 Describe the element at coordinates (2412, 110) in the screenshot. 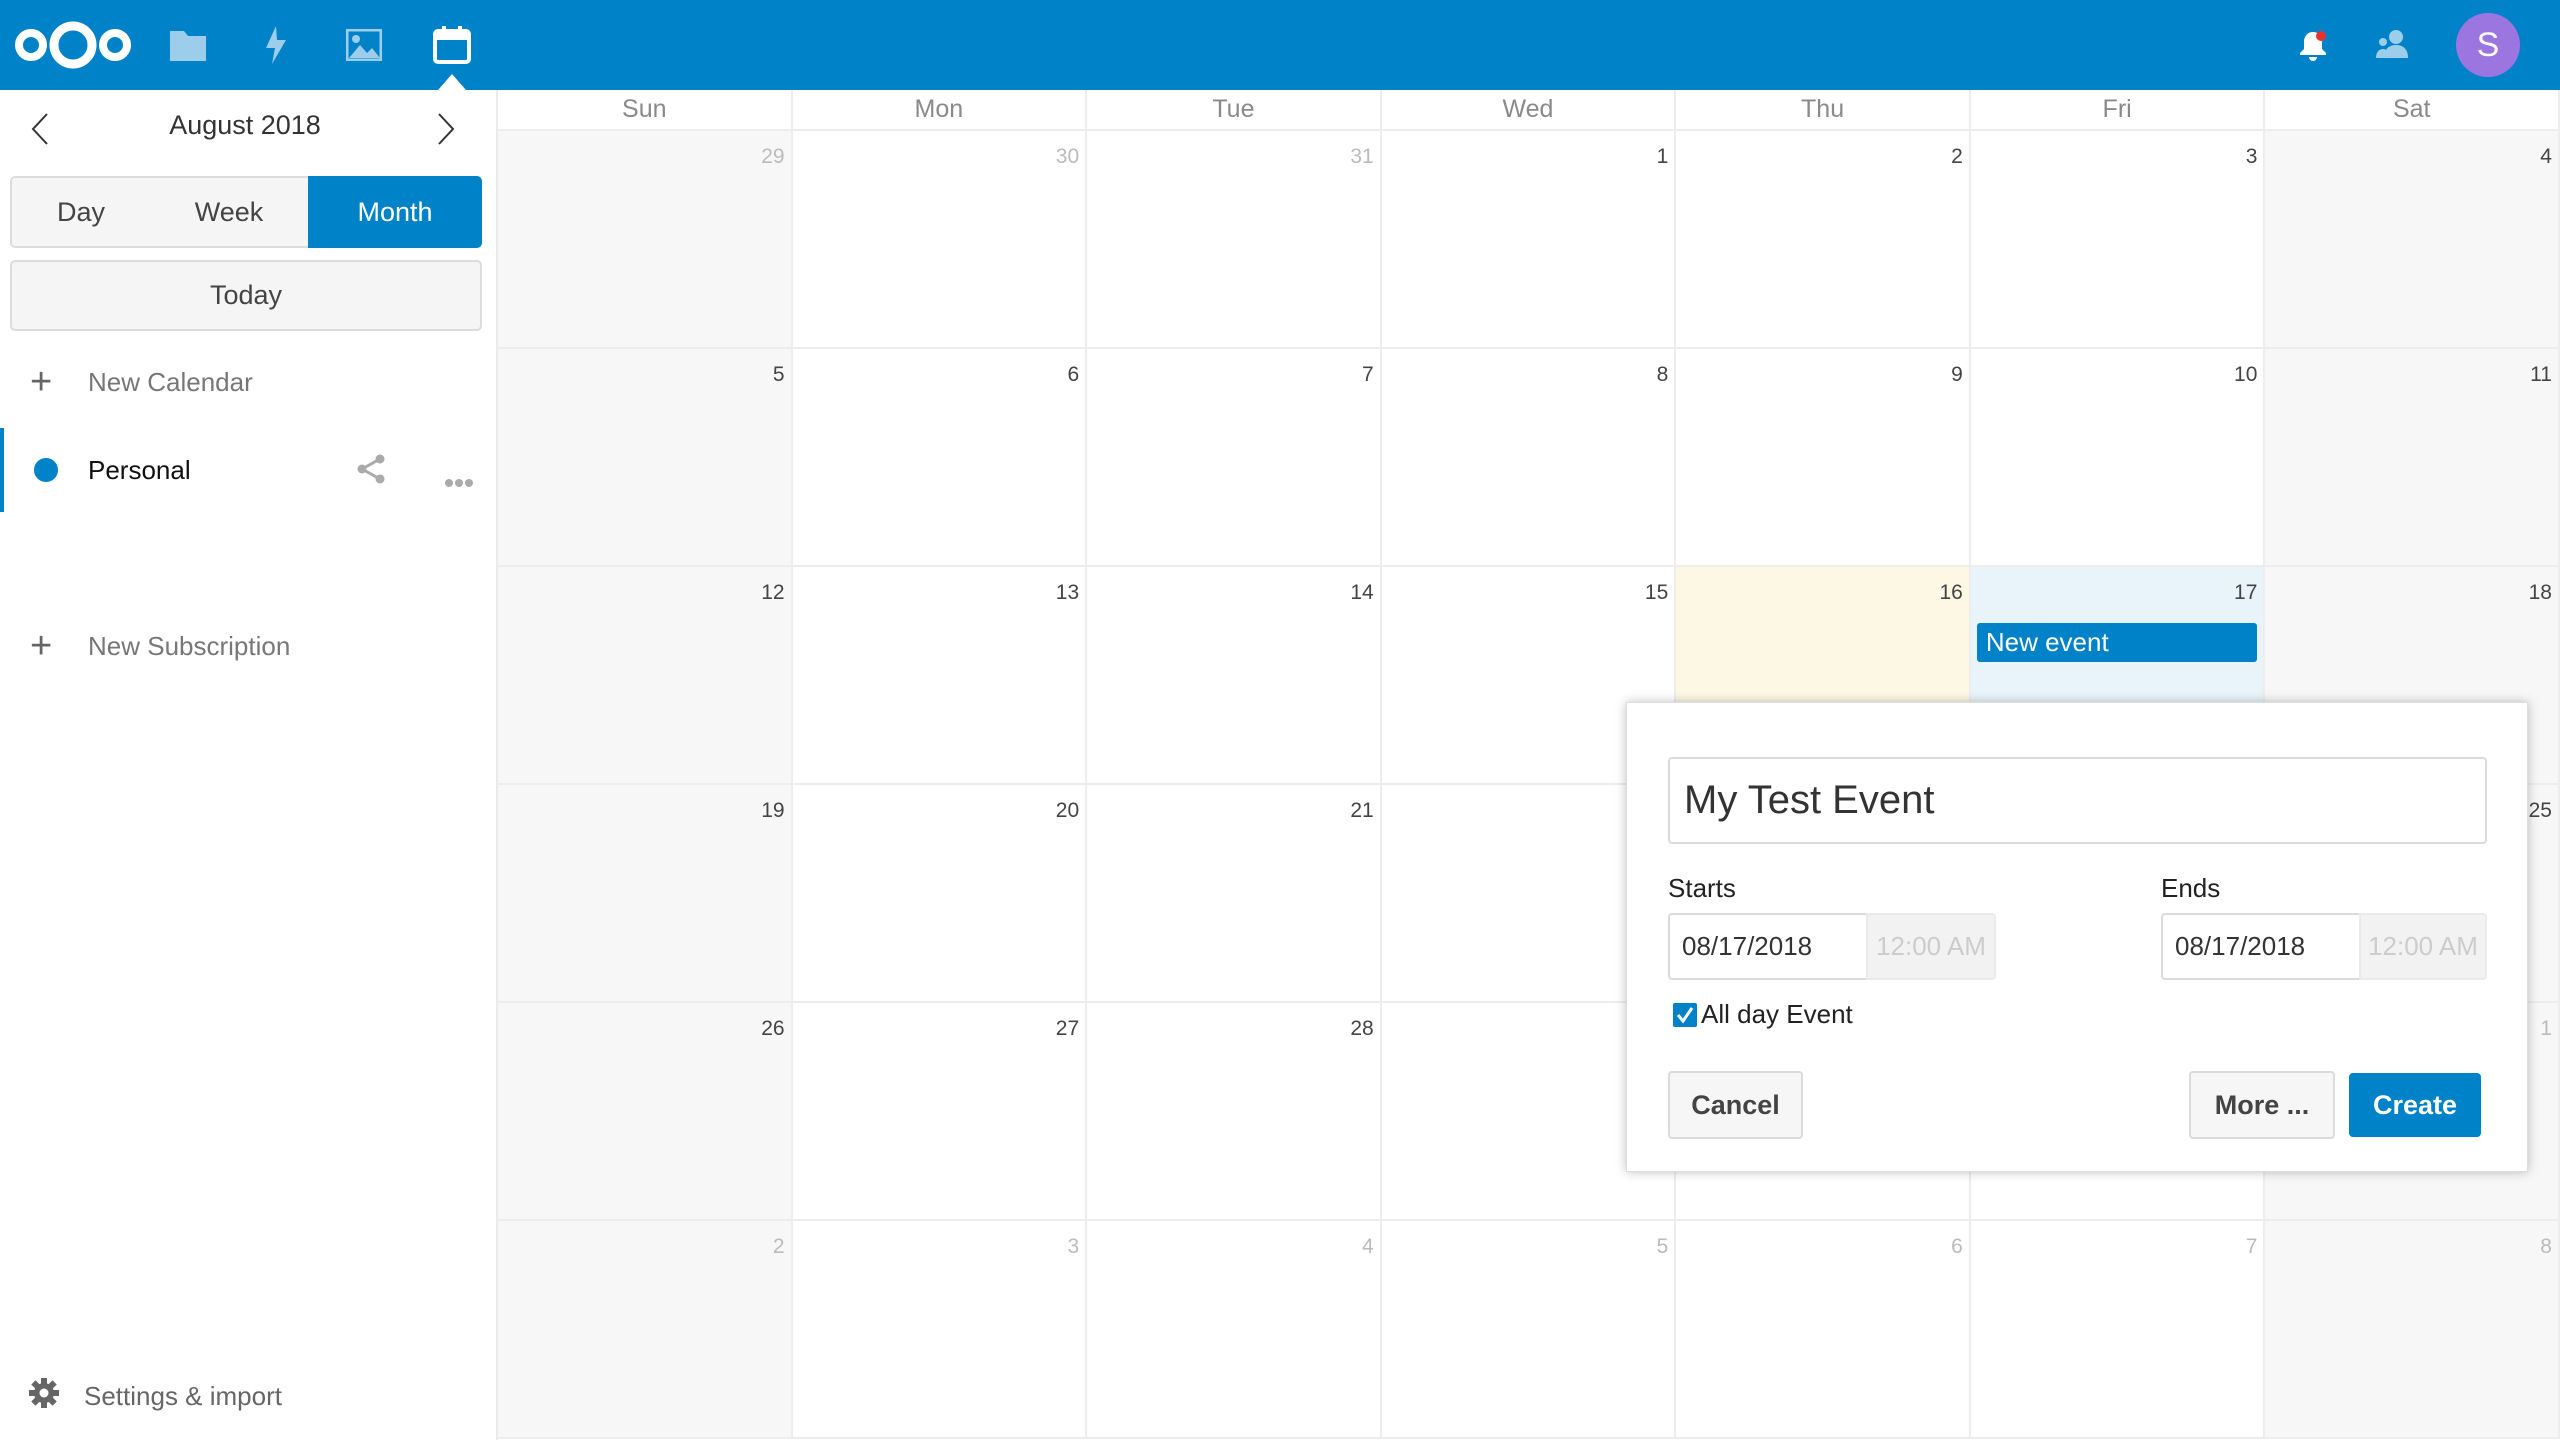

I see `day-header-sat: Sat` at that location.